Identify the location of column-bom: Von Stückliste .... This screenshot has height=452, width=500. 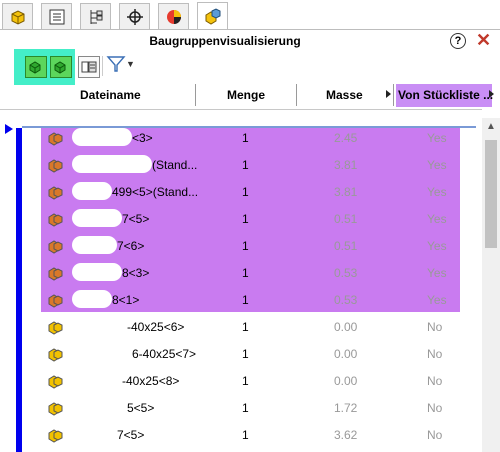
(445, 95).